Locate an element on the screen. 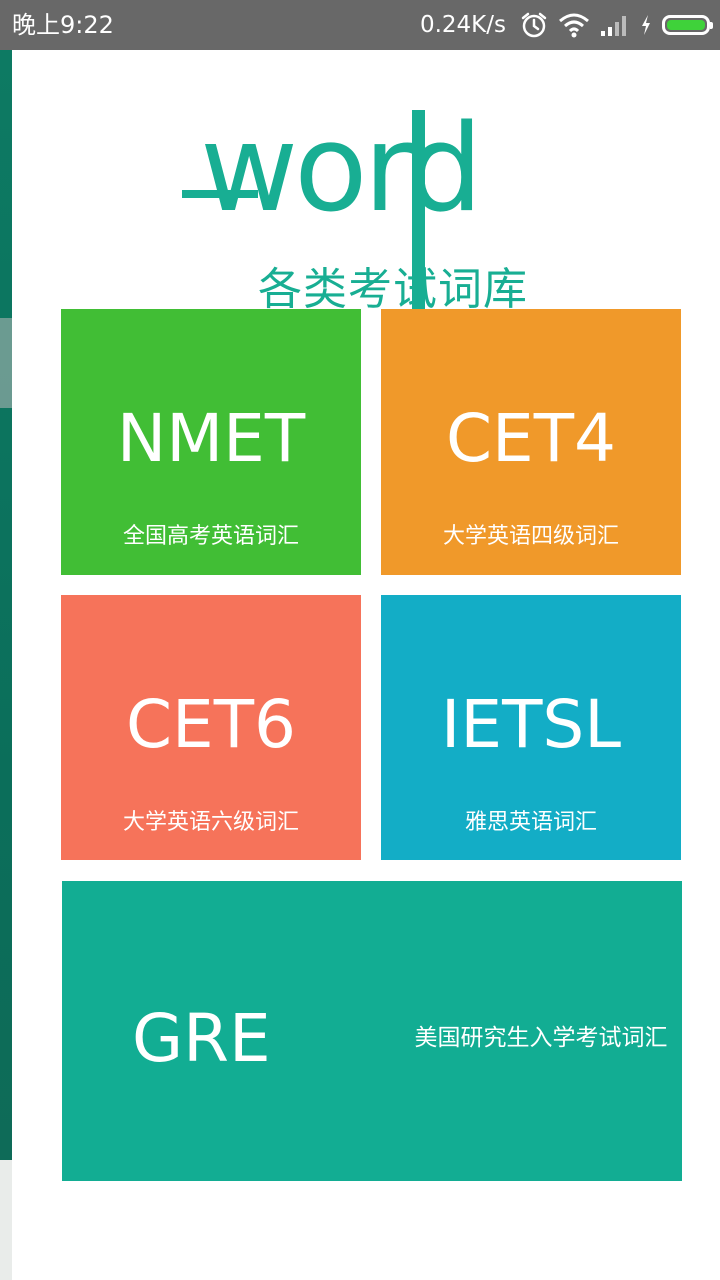 The width and height of the screenshot is (720, 1280). status-icons: 0.24K/s is located at coordinates (566, 25).